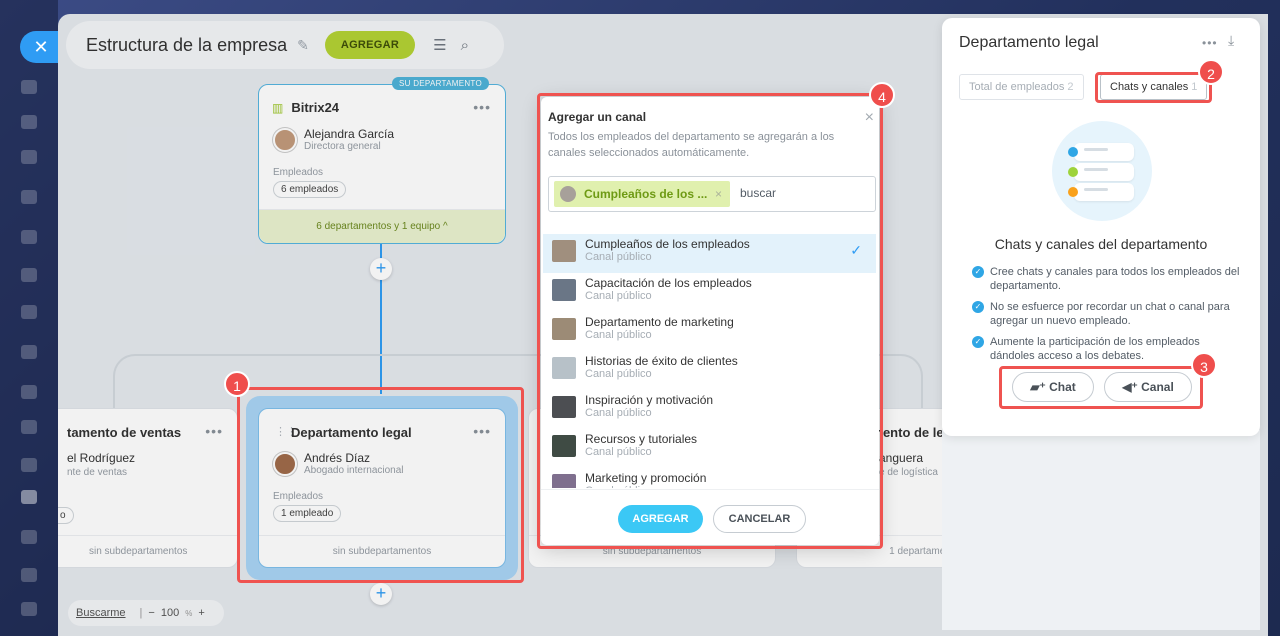 The height and width of the screenshot is (636, 1280). Describe the element at coordinates (39, 47) in the screenshot. I see `close-slider-button: ✕` at that location.